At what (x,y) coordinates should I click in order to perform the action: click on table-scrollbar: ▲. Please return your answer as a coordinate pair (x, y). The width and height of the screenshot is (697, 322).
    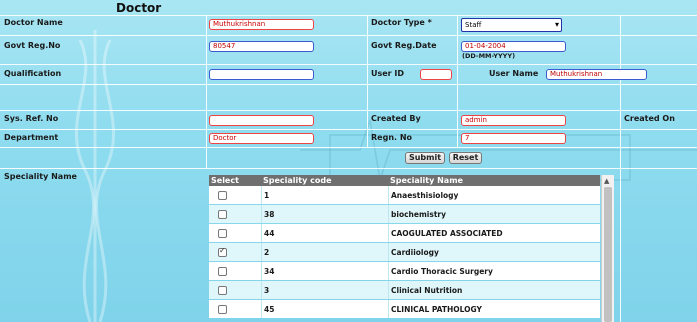
    Looking at the image, I should click on (607, 248).